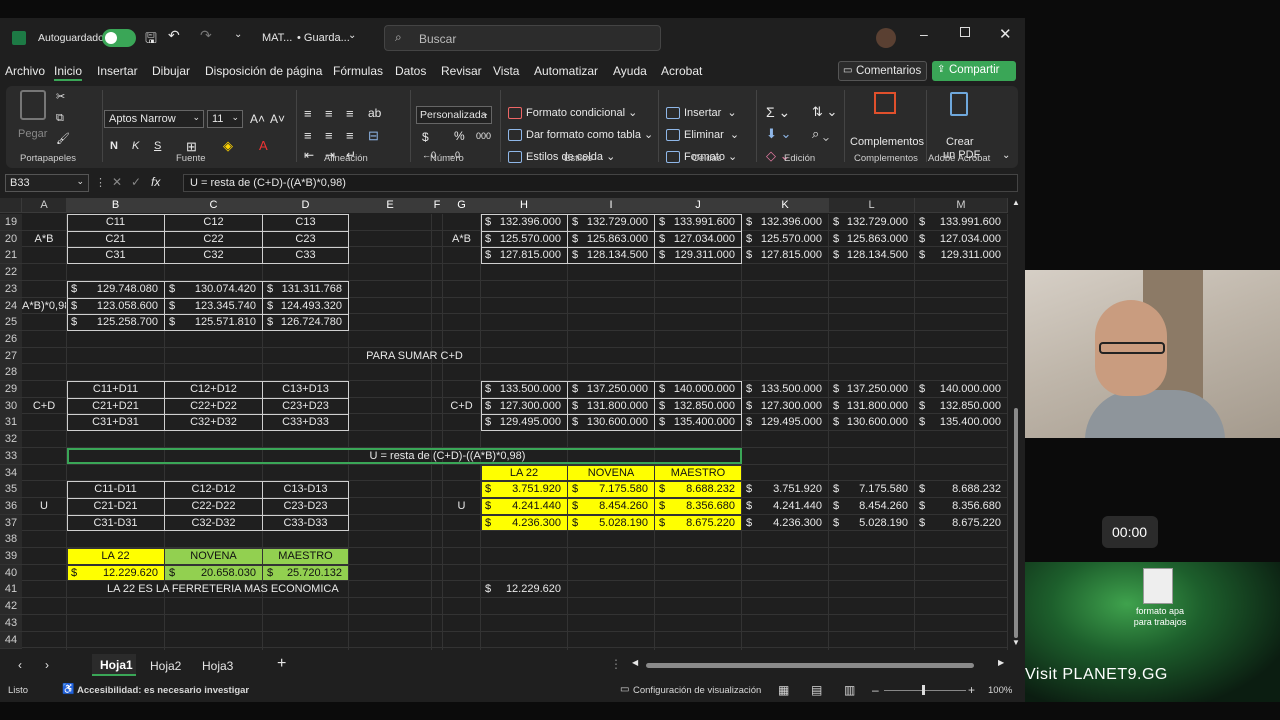 The image size is (1280, 720). I want to click on copy-icon: ⧉, so click(60, 118).